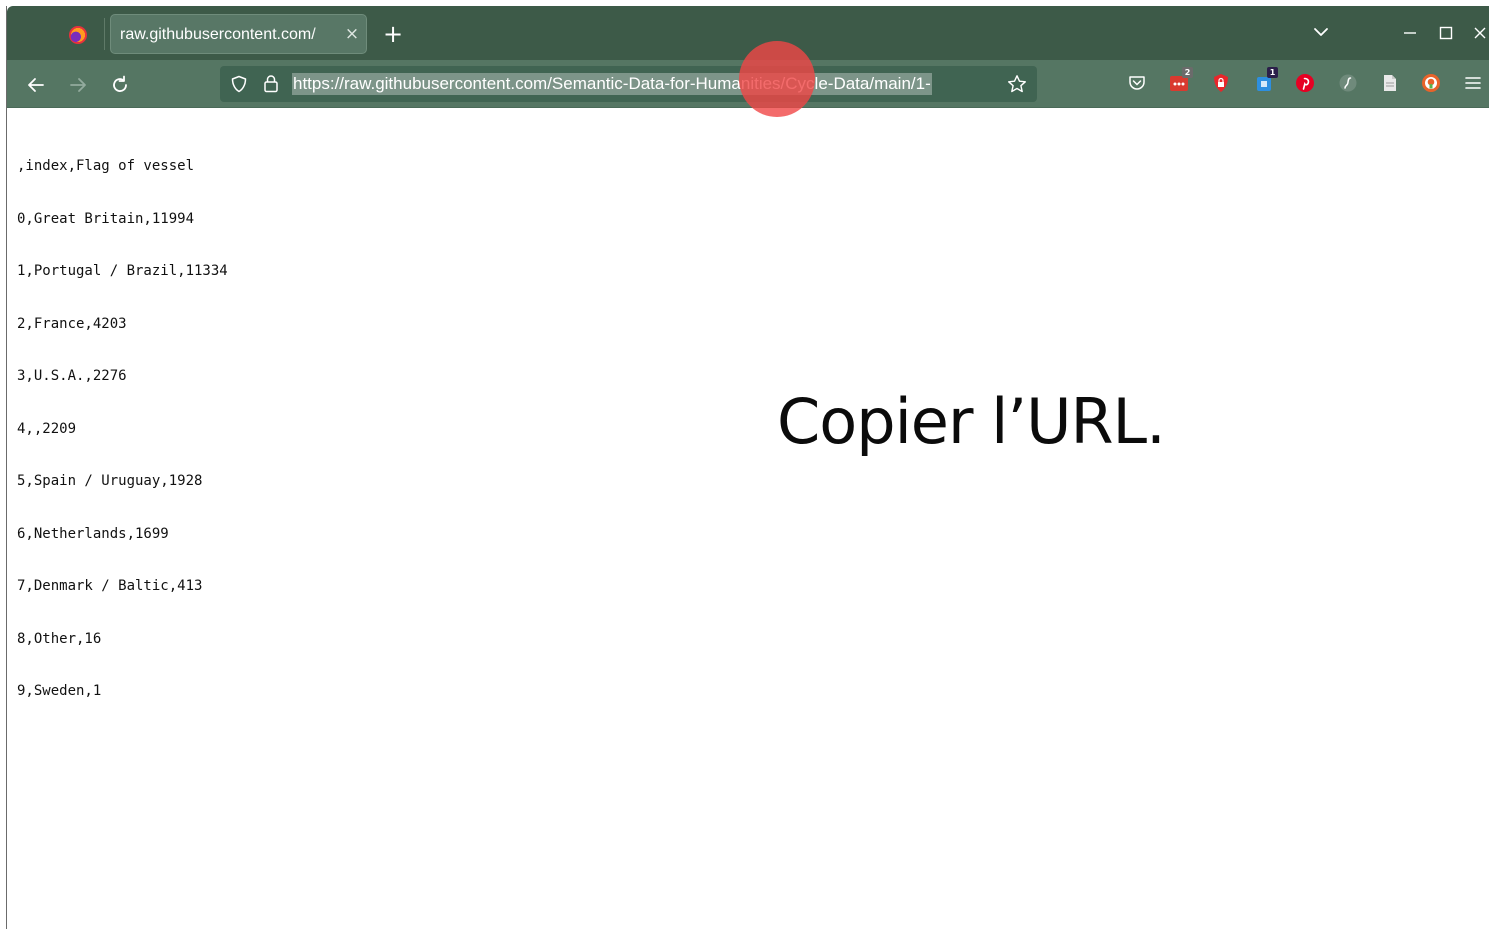 Image resolution: width=1489 pixels, height=929 pixels. Describe the element at coordinates (59, 638) in the screenshot. I see `csv-line: 8,Other,16` at that location.